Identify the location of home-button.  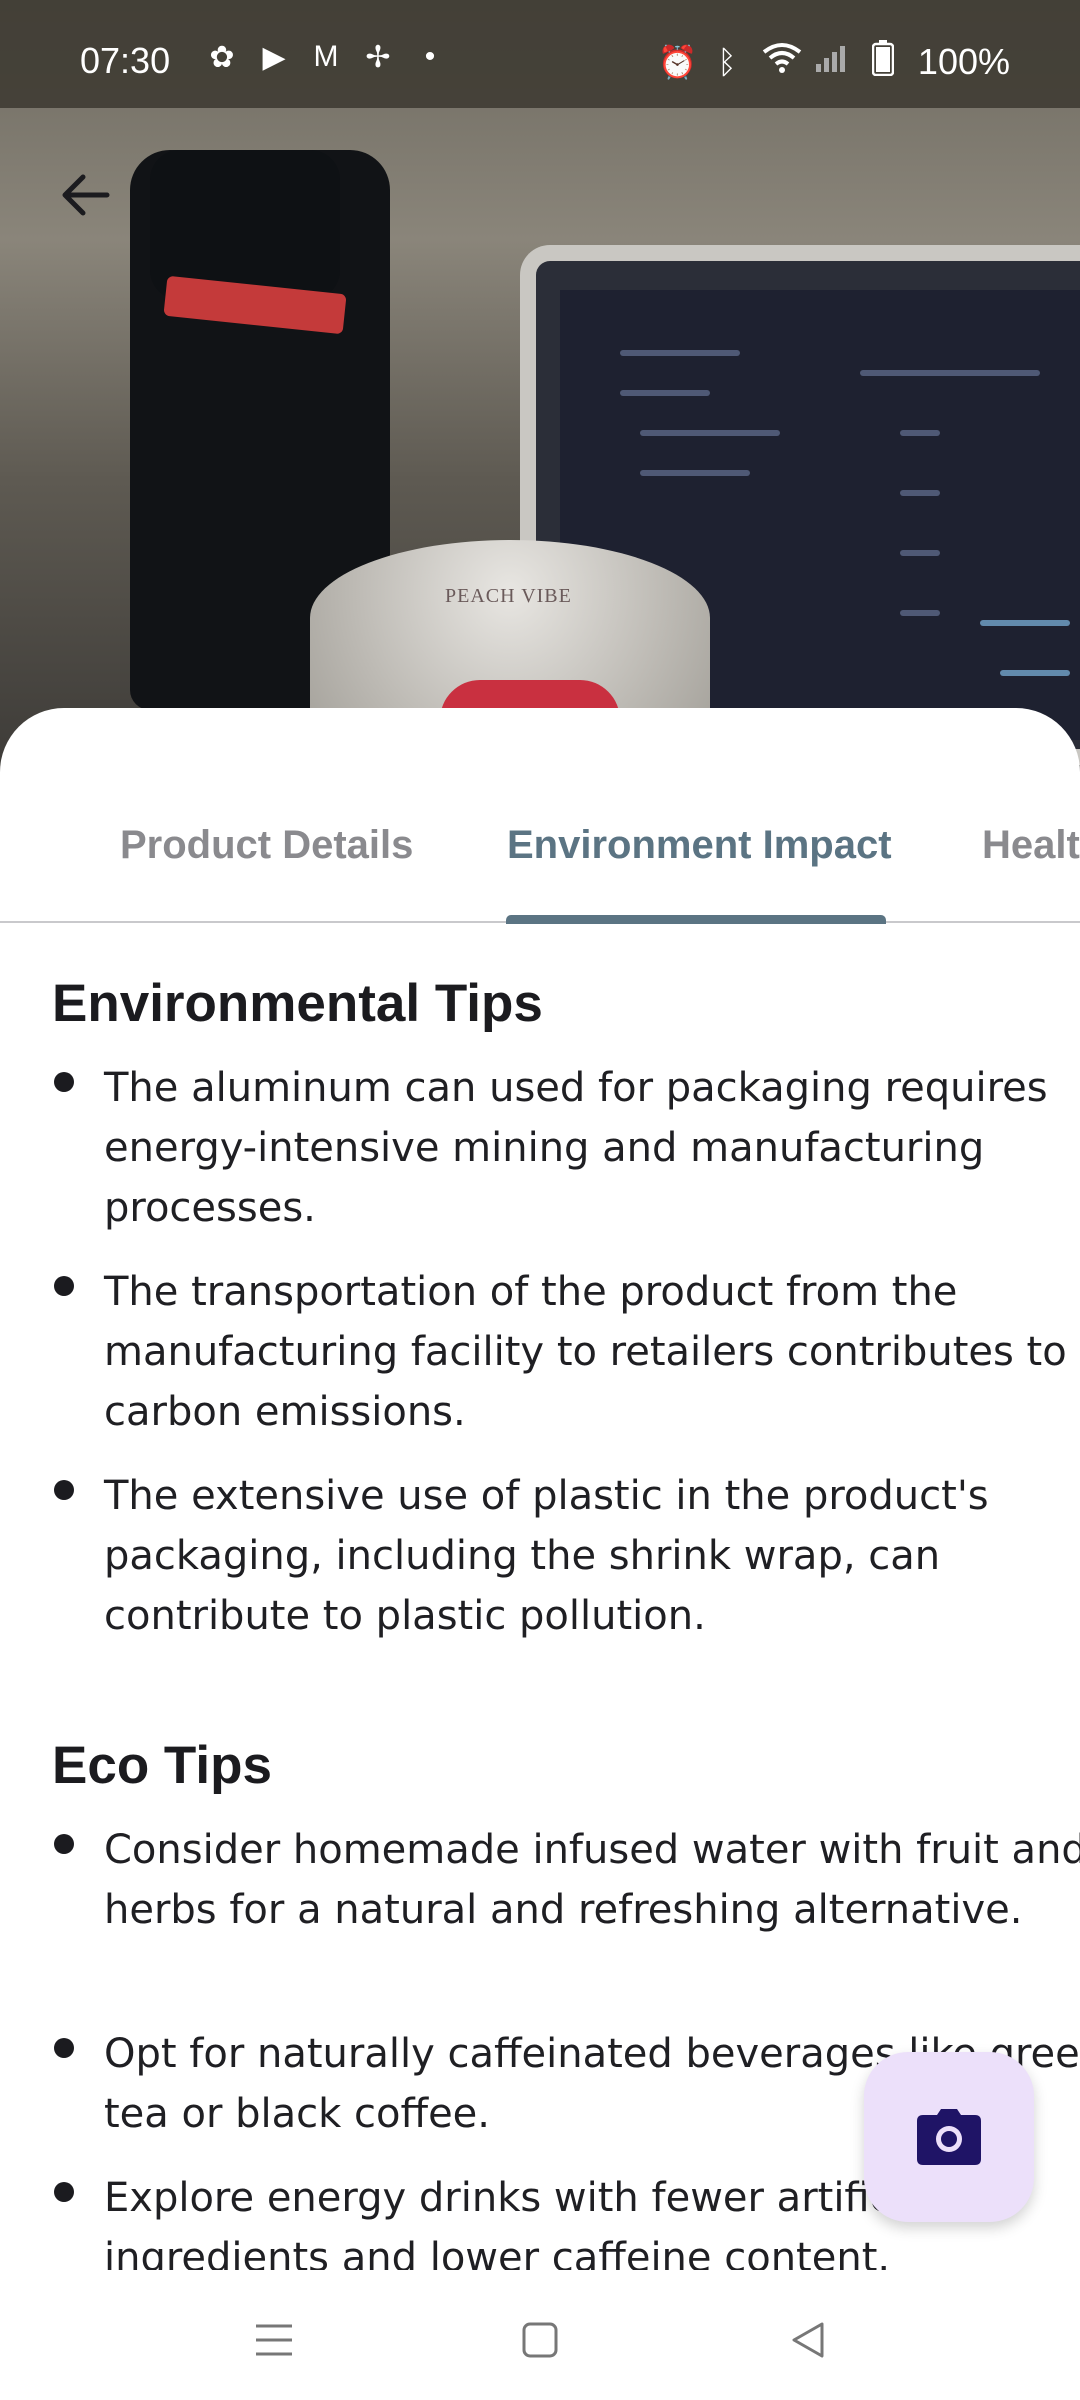
(540, 2340).